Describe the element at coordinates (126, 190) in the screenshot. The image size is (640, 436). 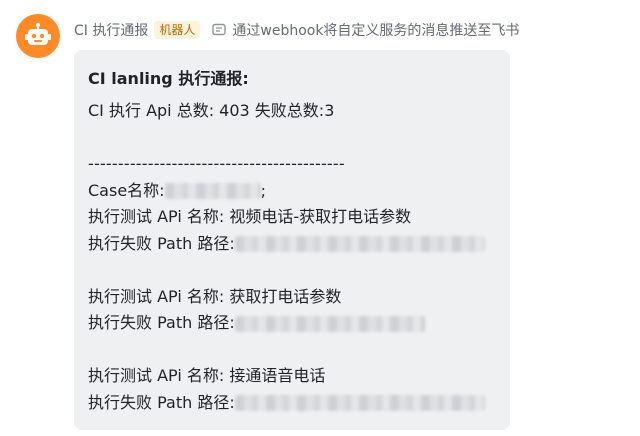
I see `case-label: Case名称:` at that location.